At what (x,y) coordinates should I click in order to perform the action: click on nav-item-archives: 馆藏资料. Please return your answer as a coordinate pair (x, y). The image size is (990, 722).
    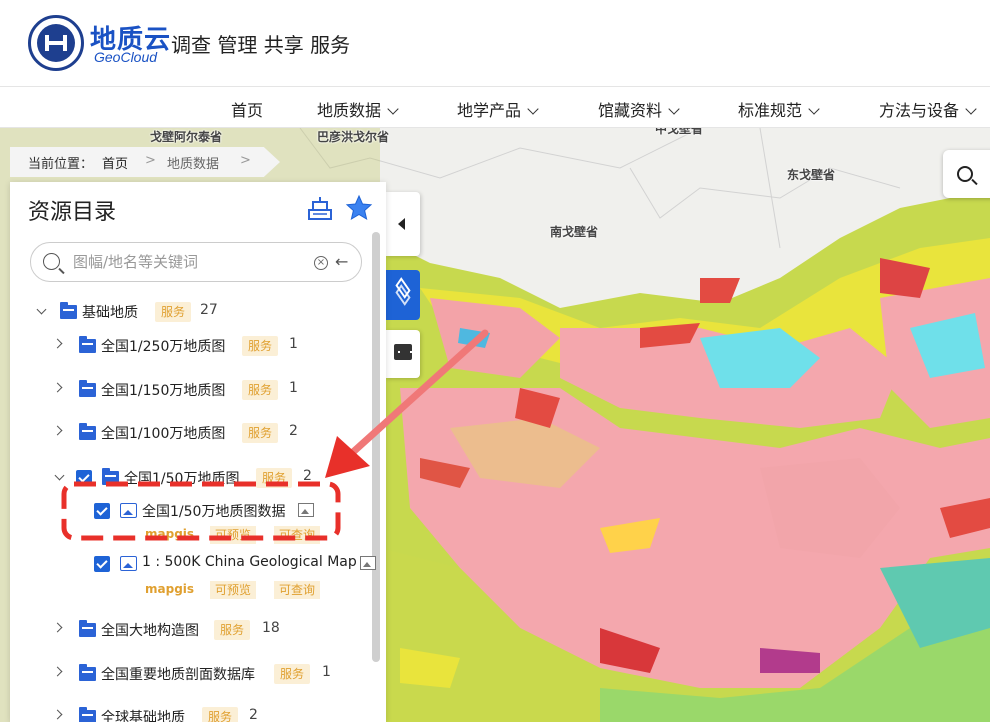
    Looking at the image, I should click on (639, 109).